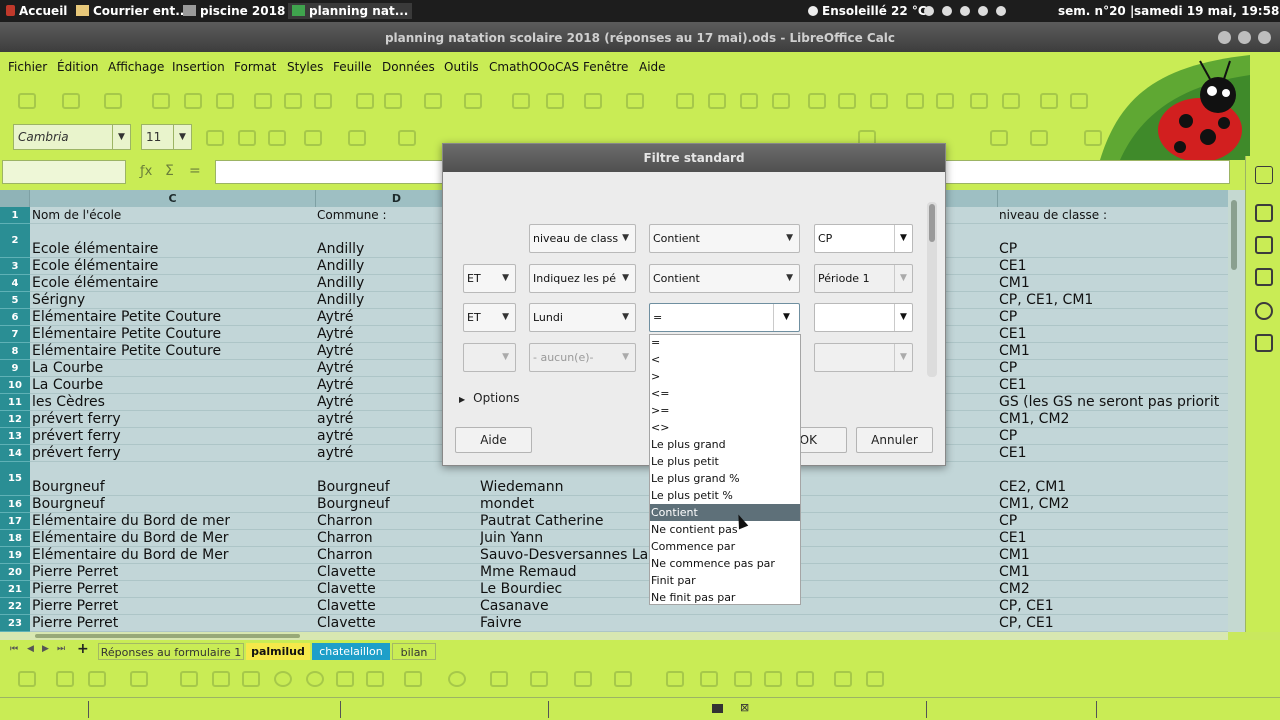 Image resolution: width=1280 pixels, height=720 pixels. Describe the element at coordinates (15, 606) in the screenshot. I see `row-header: 22` at that location.